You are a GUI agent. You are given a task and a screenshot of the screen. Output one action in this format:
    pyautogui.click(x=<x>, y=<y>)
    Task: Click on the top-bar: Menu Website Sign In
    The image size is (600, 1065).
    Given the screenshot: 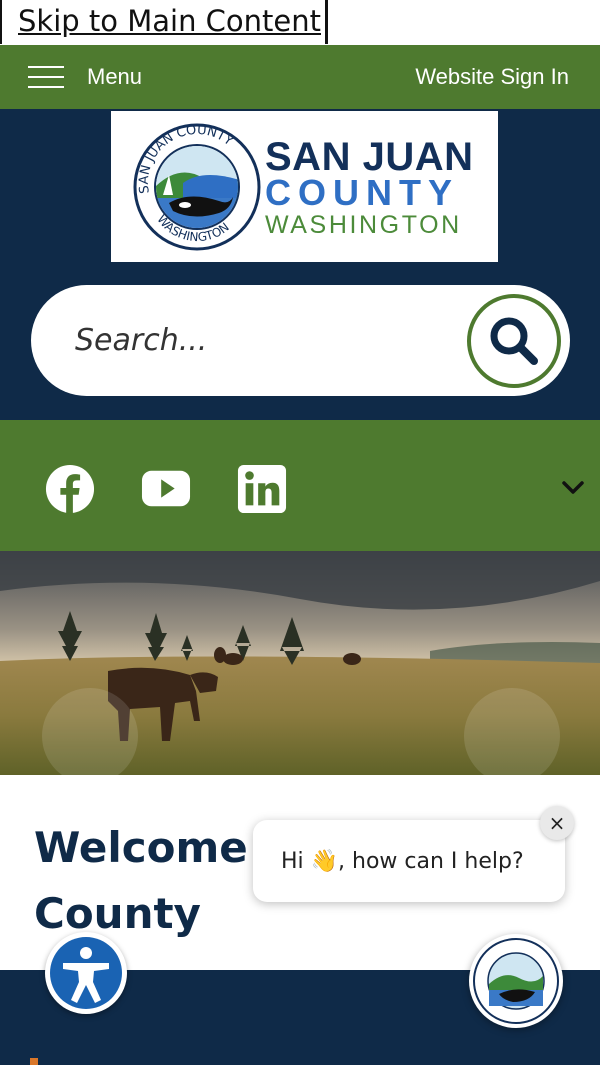 What is the action you would take?
    pyautogui.click(x=300, y=77)
    